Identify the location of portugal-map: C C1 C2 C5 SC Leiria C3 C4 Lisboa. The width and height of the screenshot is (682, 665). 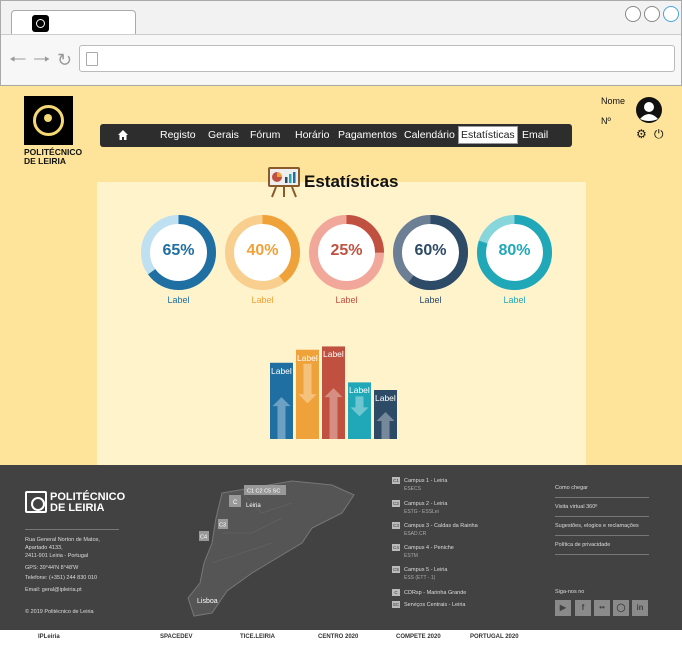
(275, 548).